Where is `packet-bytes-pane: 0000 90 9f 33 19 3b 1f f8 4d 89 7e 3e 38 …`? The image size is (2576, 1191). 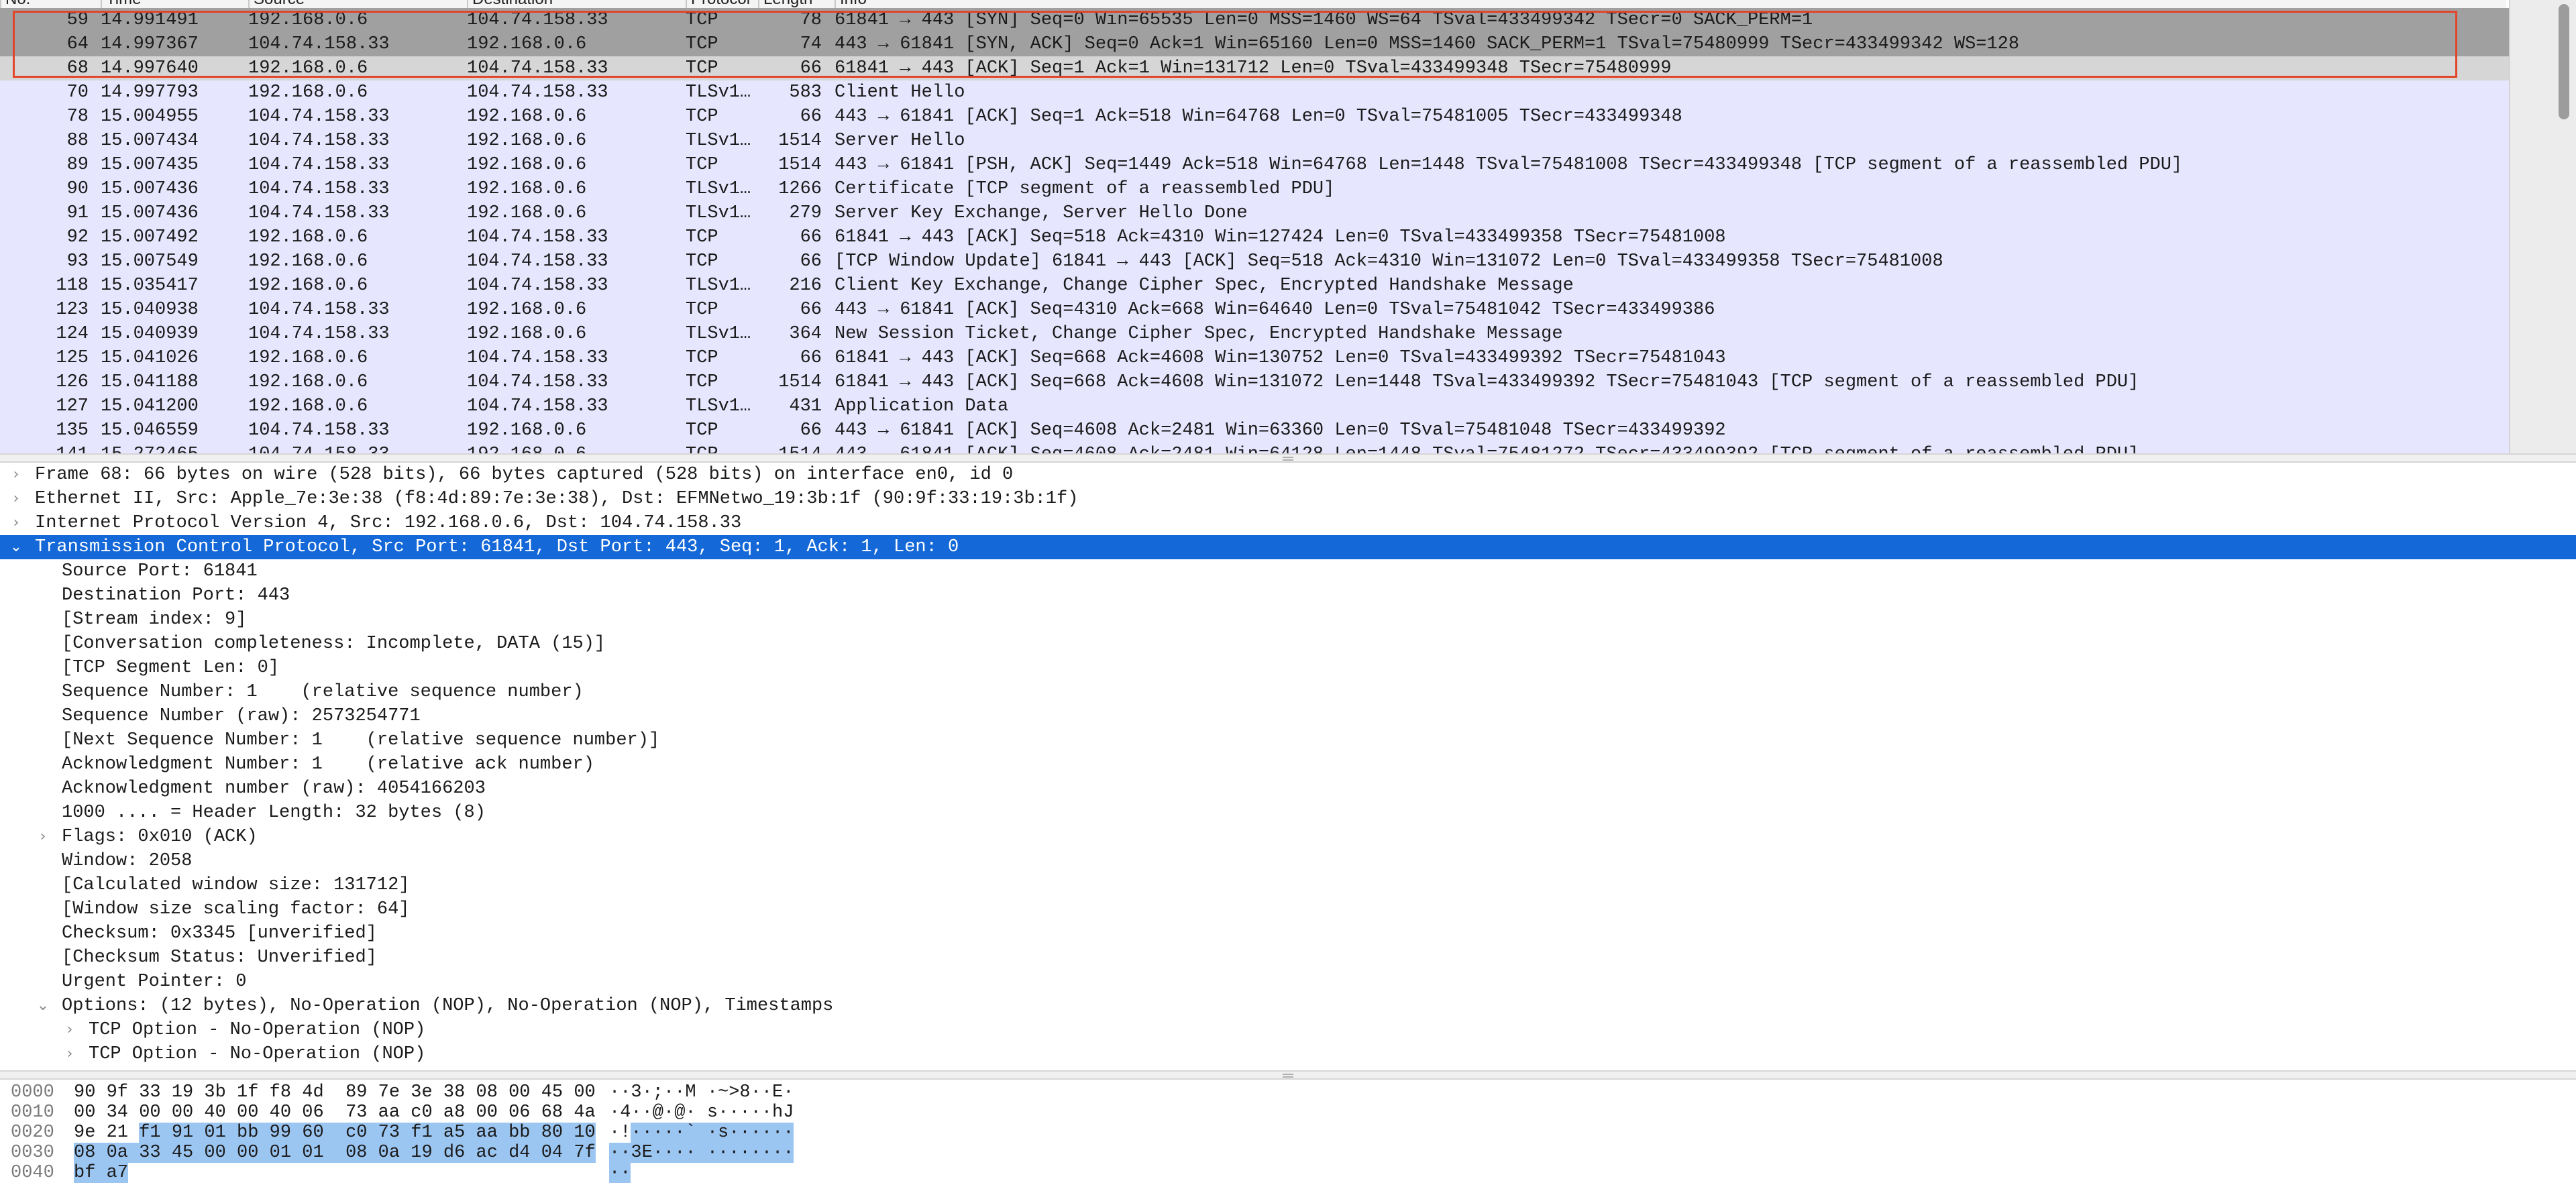 packet-bytes-pane: 0000 90 9f 33 19 3b 1f f8 4d 89 7e 3e 38 … is located at coordinates (1288, 1136).